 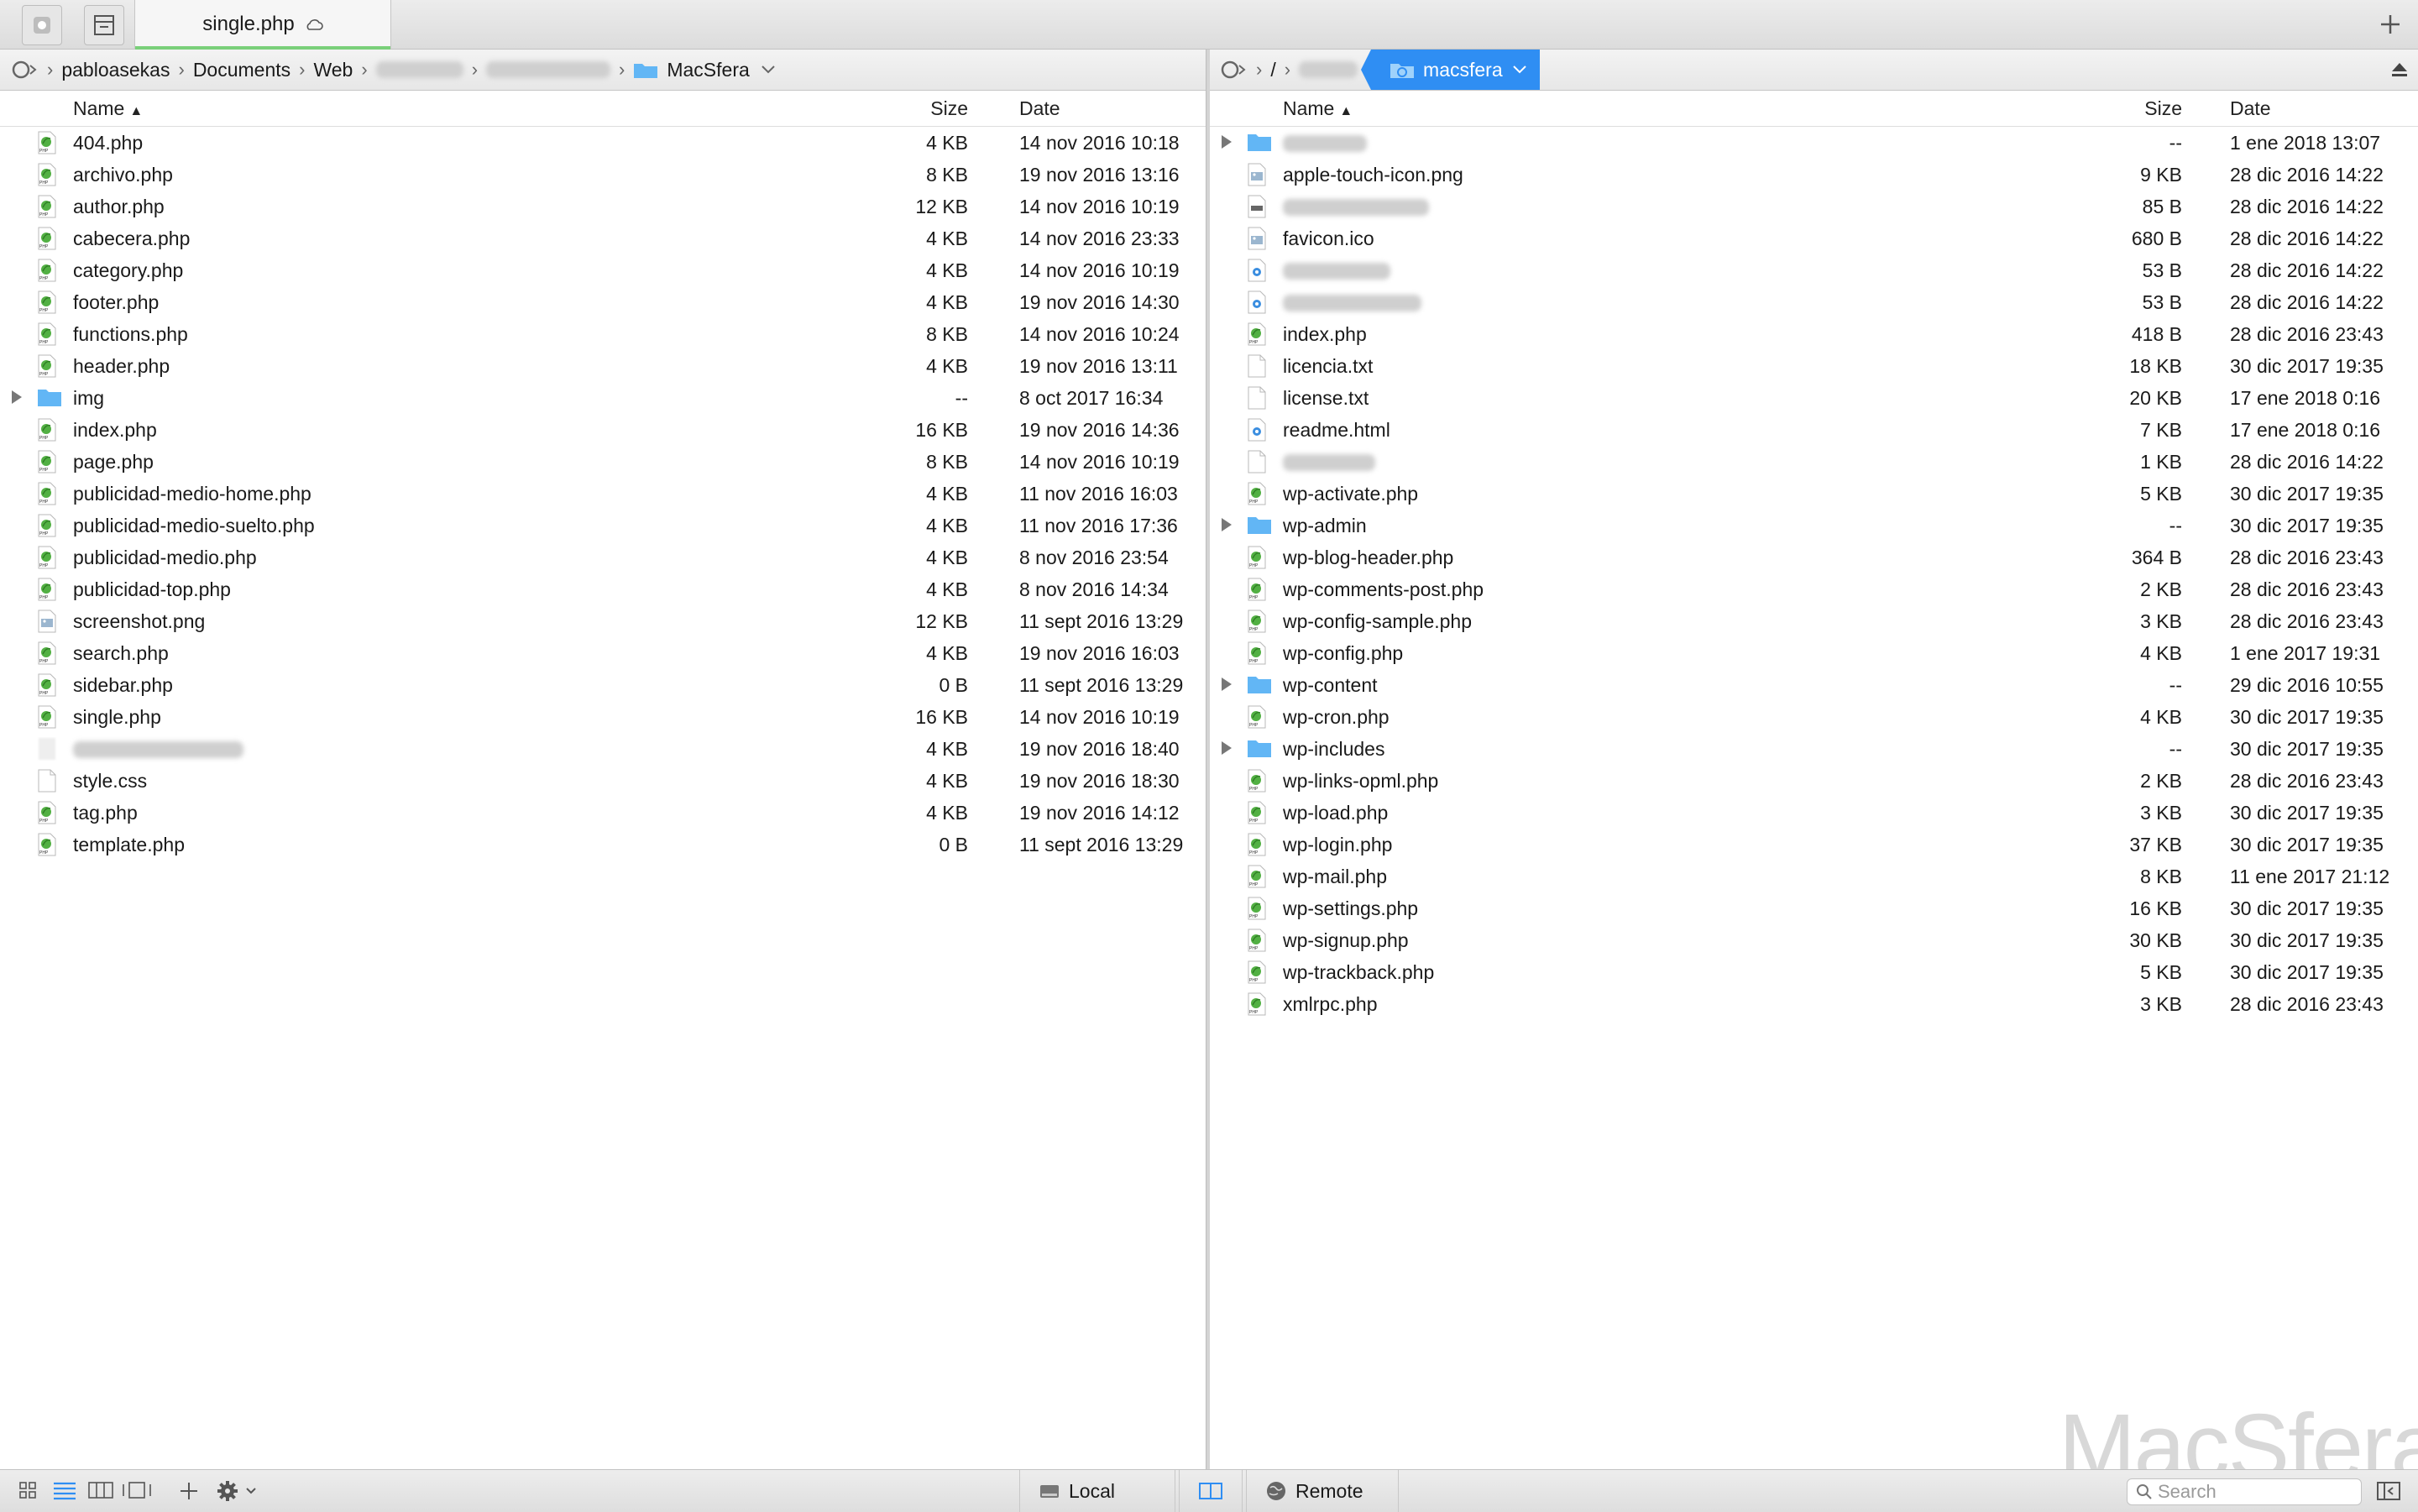 I want to click on file-row: PHP wp-activate.php 5 KB 30 dic 2017 19:35, so click(x=1814, y=494).